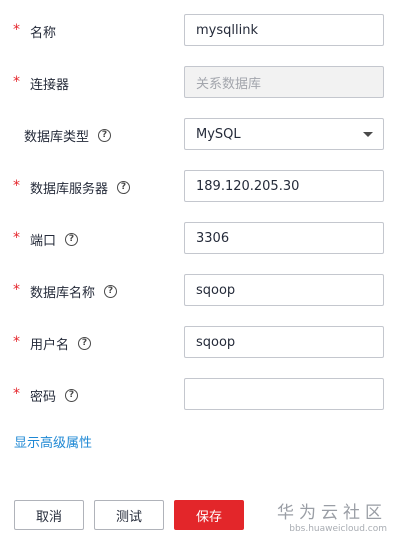  I want to click on connector-row: * 连接器 关系数据库, so click(200, 83).